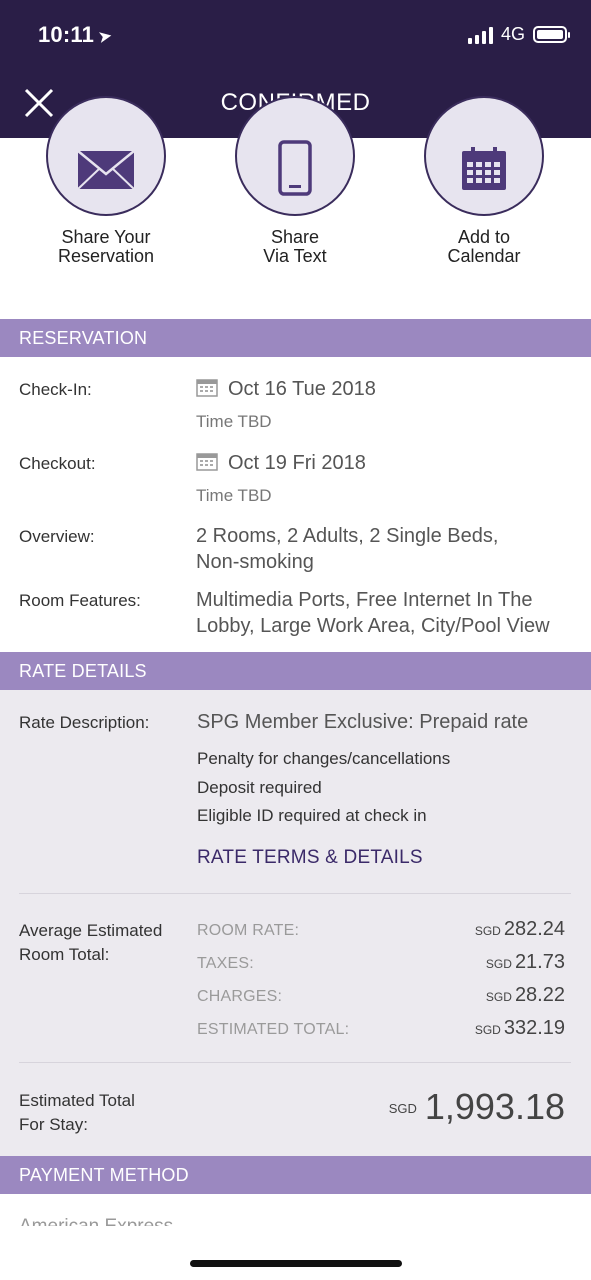 The height and width of the screenshot is (1280, 591). I want to click on status-time: 10:11 ➤, so click(76, 35).